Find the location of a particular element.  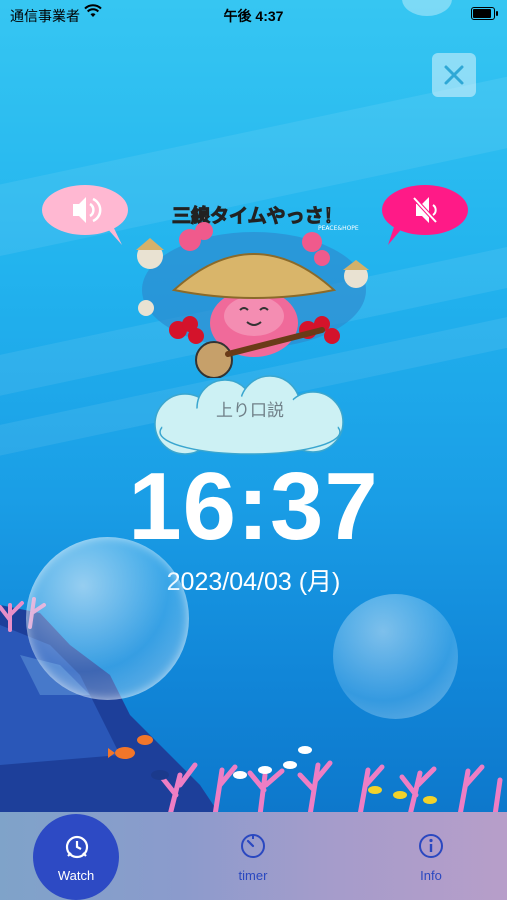

tab-bar: Watch timer Info is located at coordinates (253, 856).